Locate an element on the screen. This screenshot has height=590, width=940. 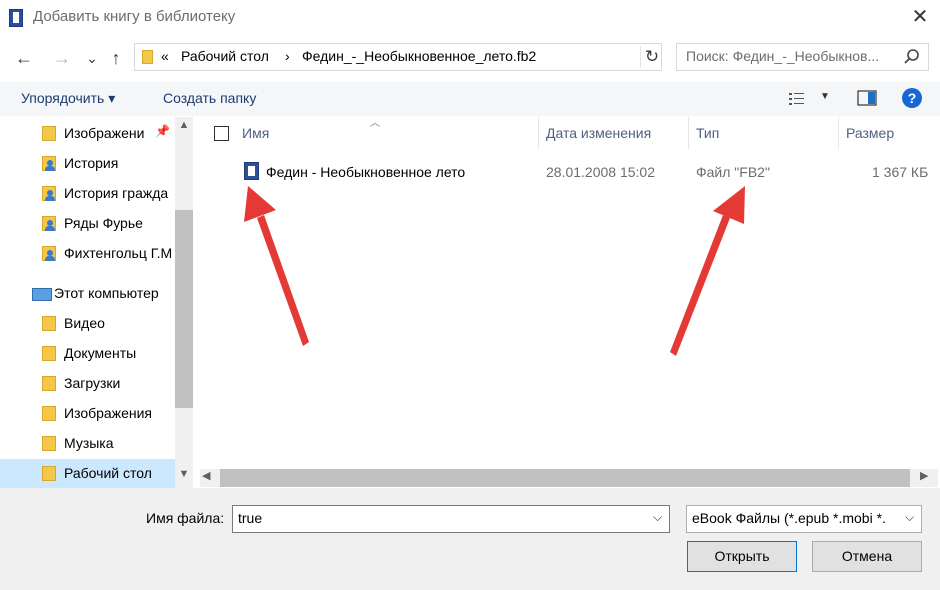
music-folder-icon is located at coordinates (49, 443).